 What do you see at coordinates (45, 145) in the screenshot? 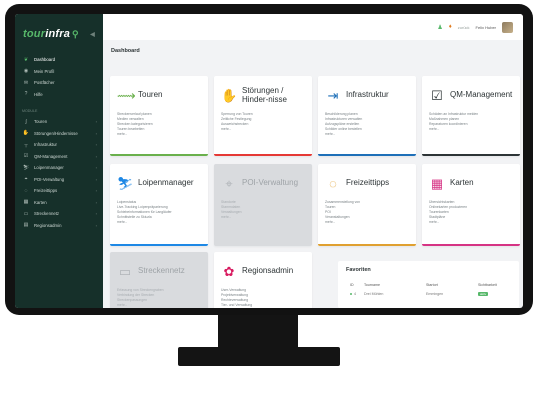
I see `sidebar-item-label: Infrastruktur` at bounding box center [45, 145].